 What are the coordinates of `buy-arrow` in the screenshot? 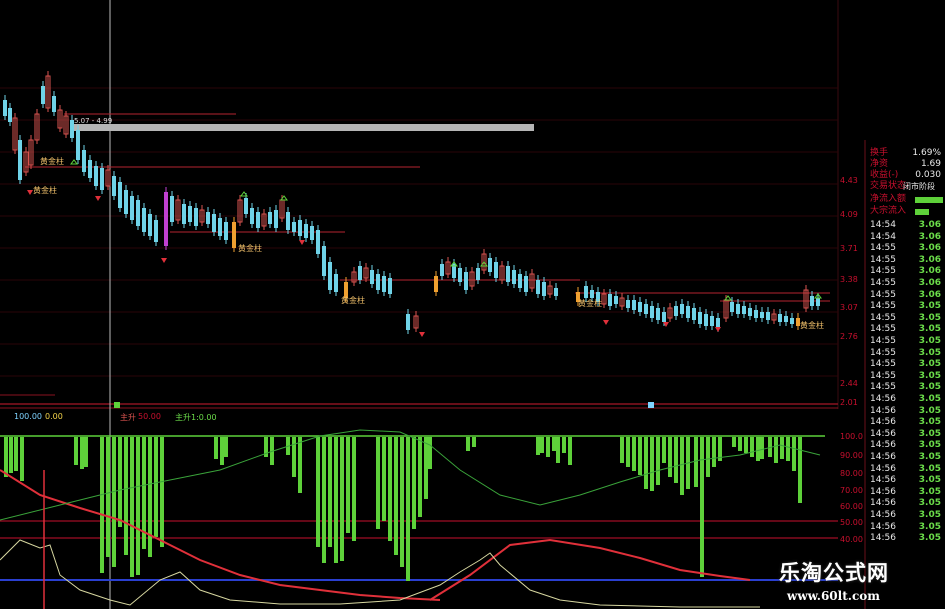 It's located at (74, 162).